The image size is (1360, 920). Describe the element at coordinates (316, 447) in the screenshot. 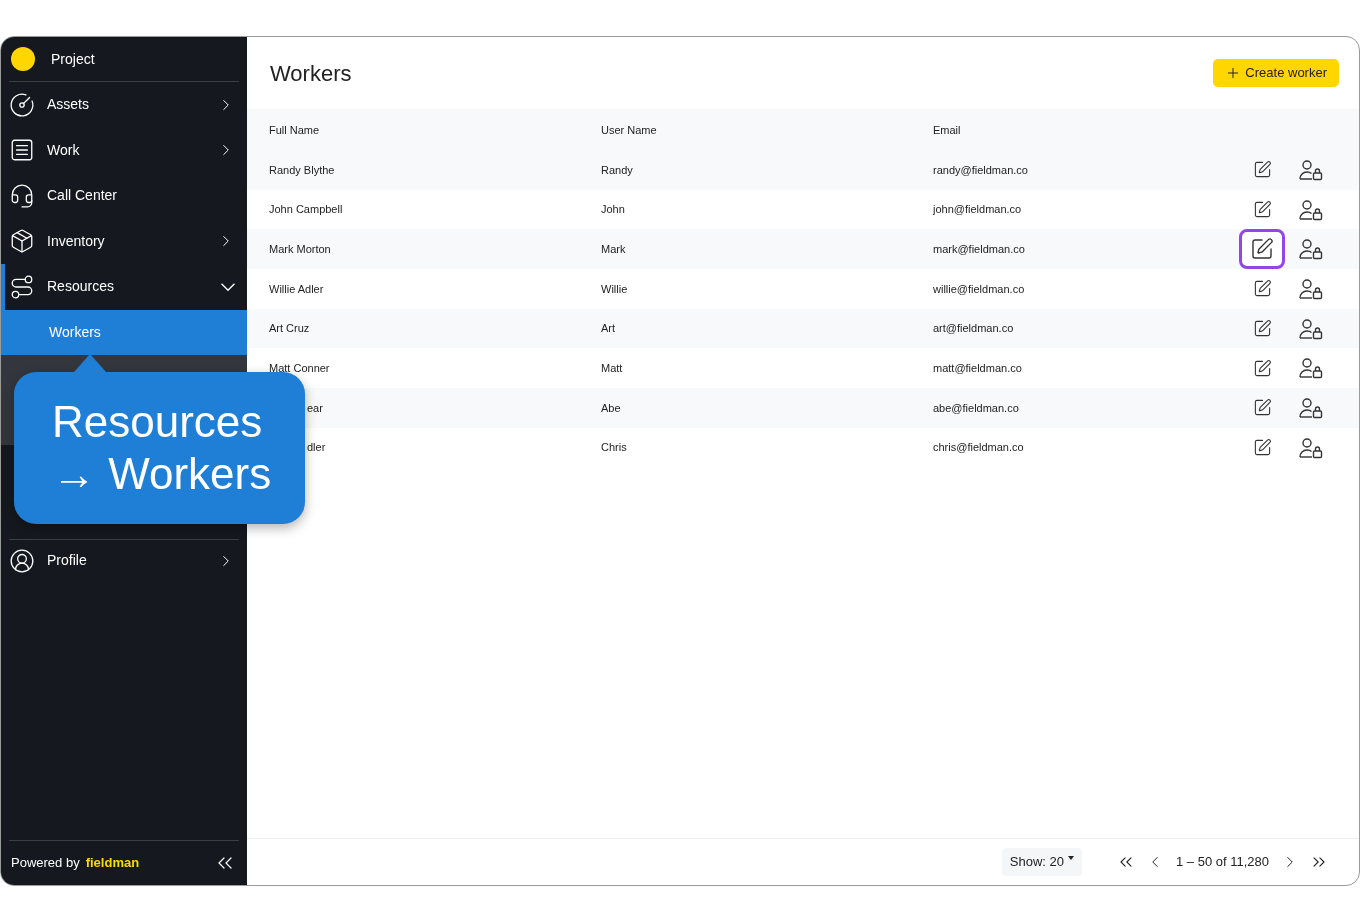

I see `table-cell: dler` at that location.